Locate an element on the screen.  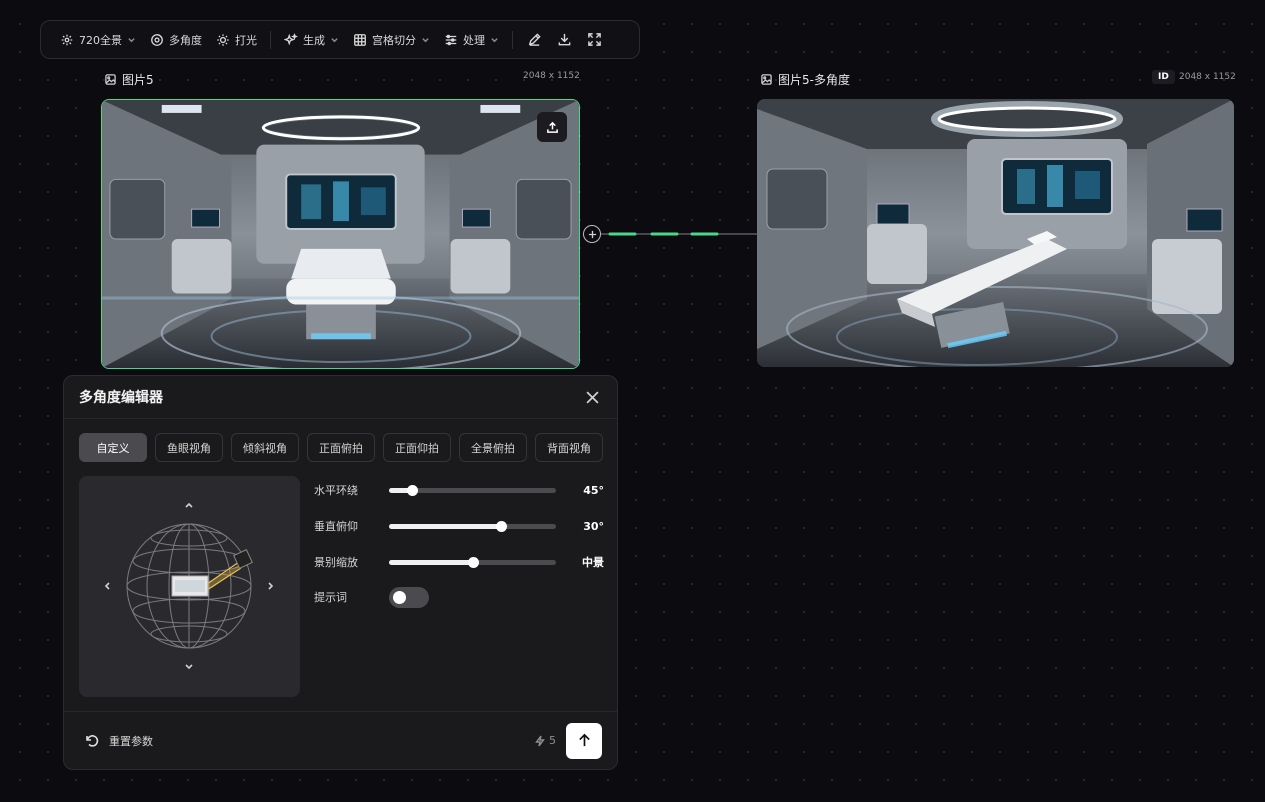
generate-label: 生成 is located at coordinates (314, 40).